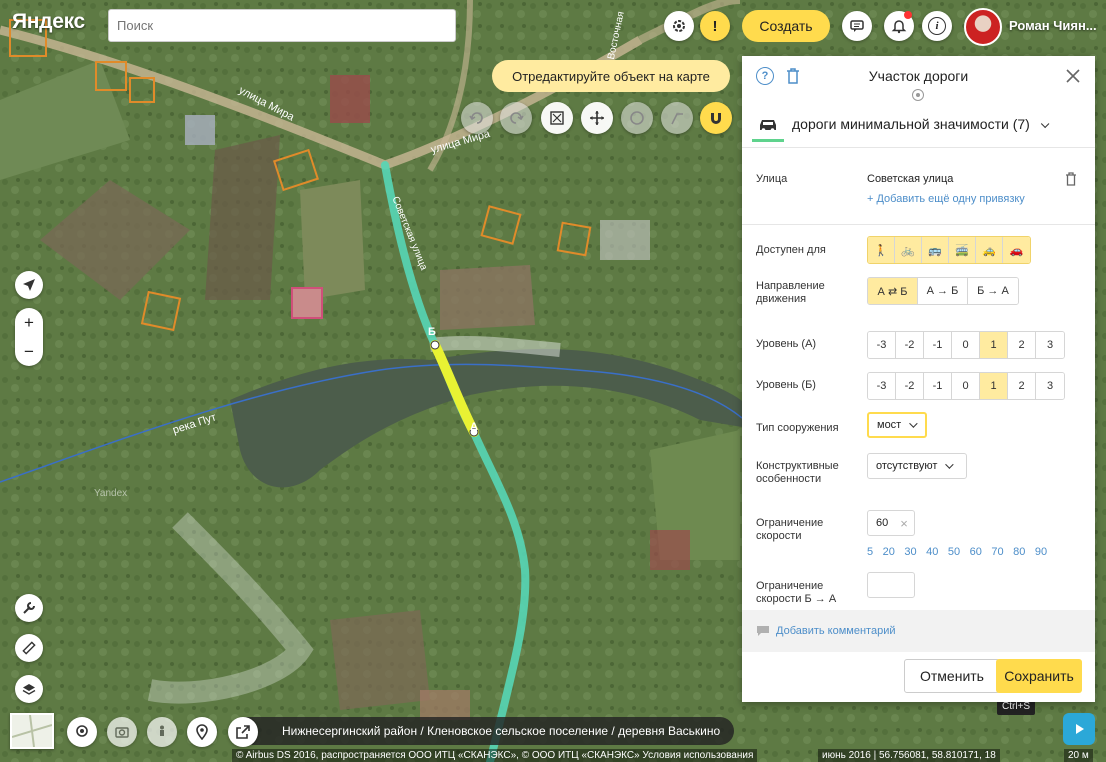  I want to click on constructive-label: Конструктивные особенности, so click(797, 472).